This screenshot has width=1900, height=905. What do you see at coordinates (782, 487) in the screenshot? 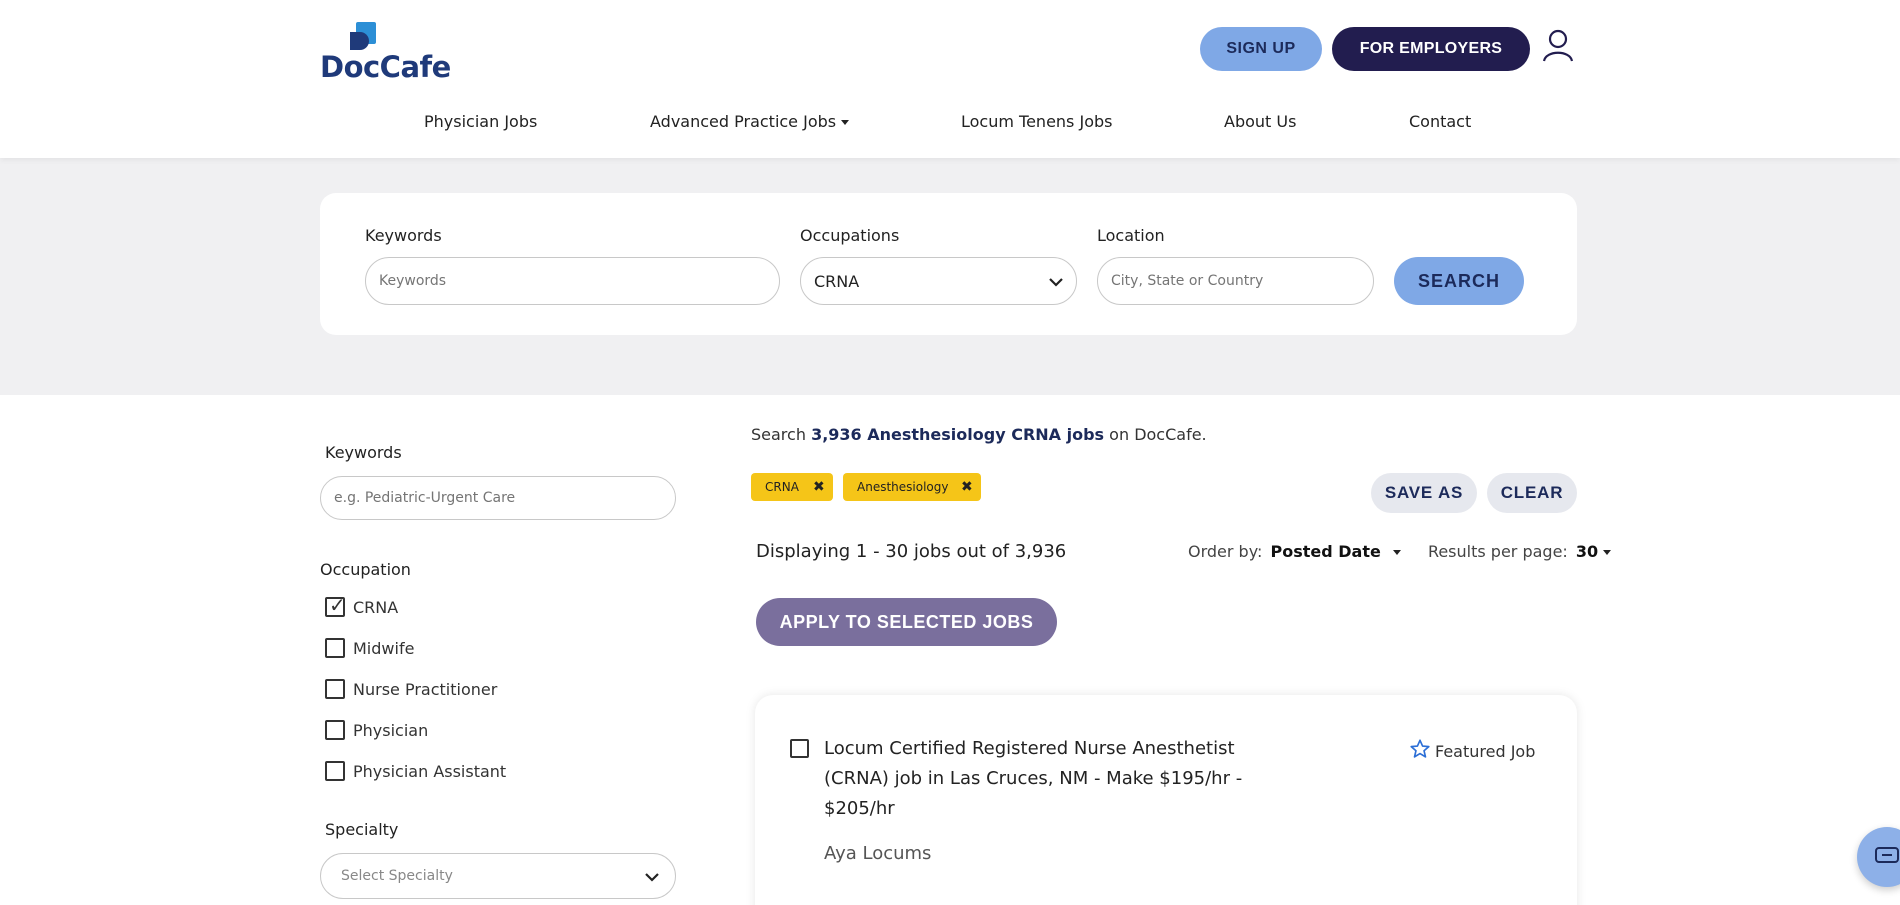
I see `filter-tag-label: CRNA` at bounding box center [782, 487].